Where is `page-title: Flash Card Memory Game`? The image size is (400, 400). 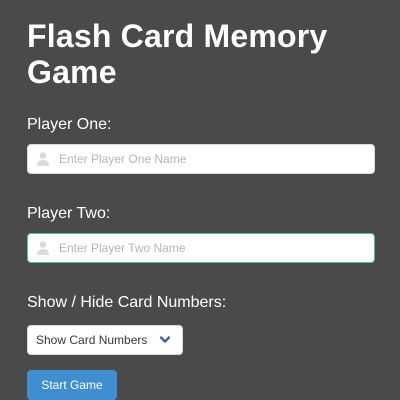
page-title: Flash Card Memory Game is located at coordinates (177, 54).